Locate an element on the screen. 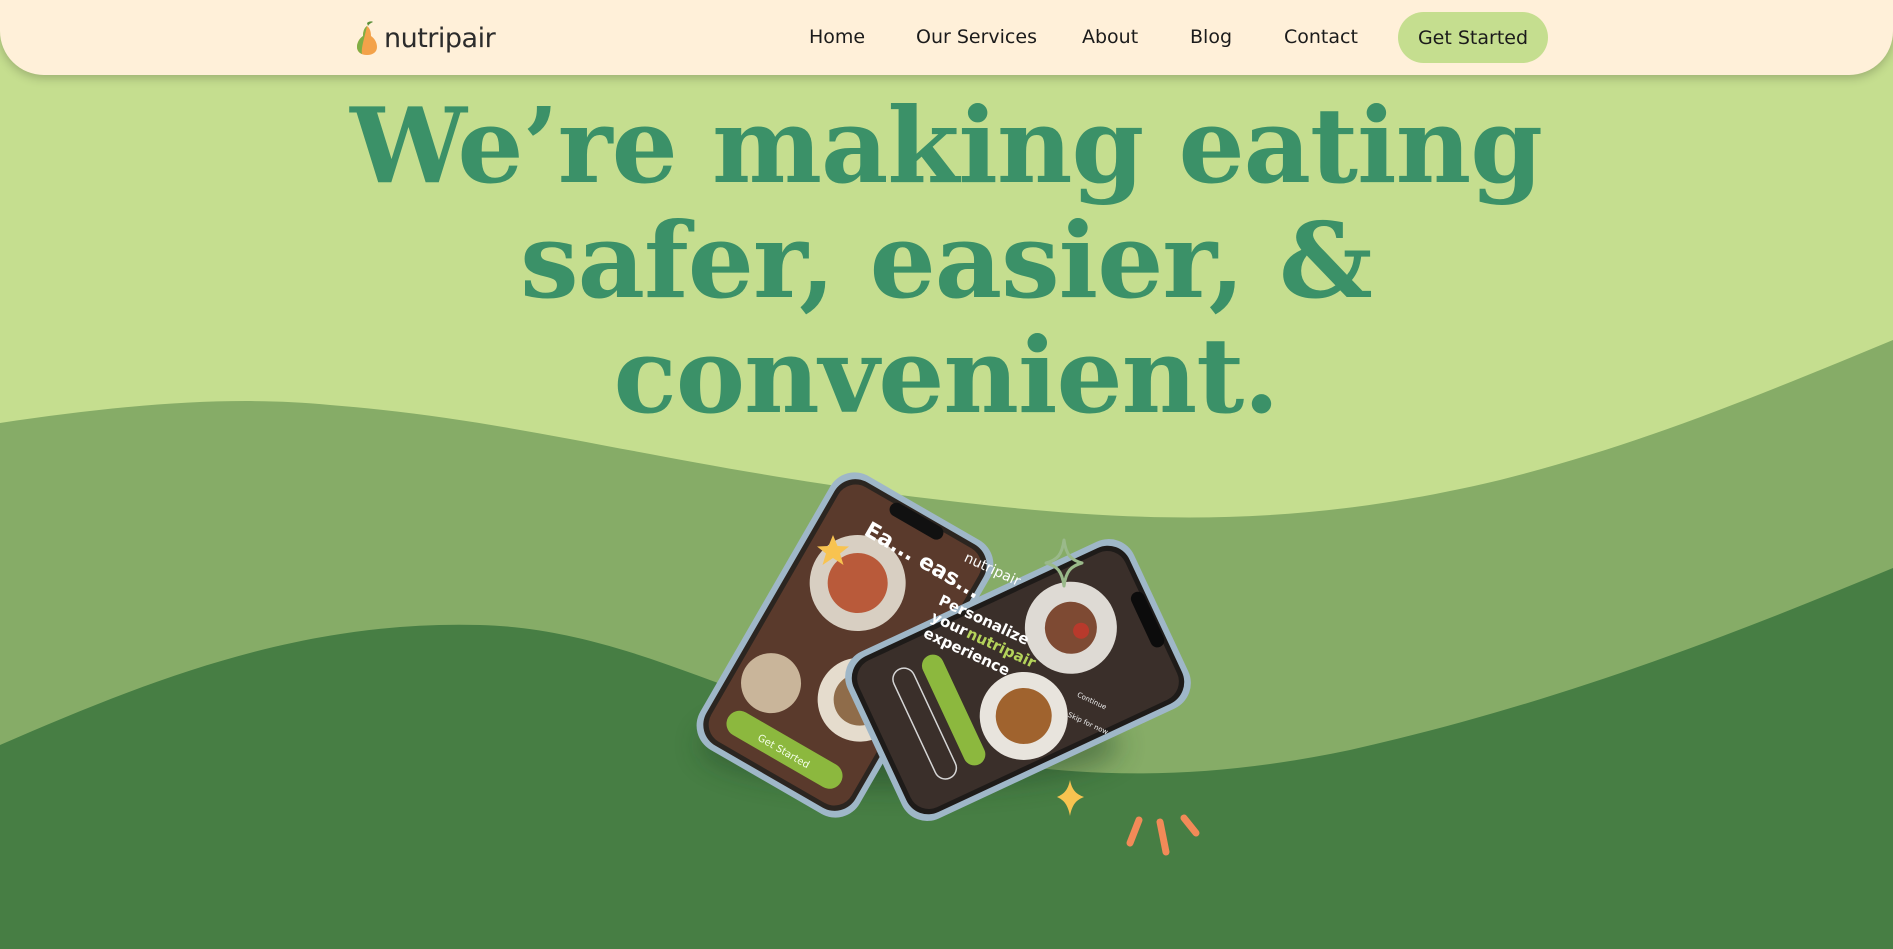 This screenshot has height=949, width=1893. pear-logo-icon is located at coordinates (367, 38).